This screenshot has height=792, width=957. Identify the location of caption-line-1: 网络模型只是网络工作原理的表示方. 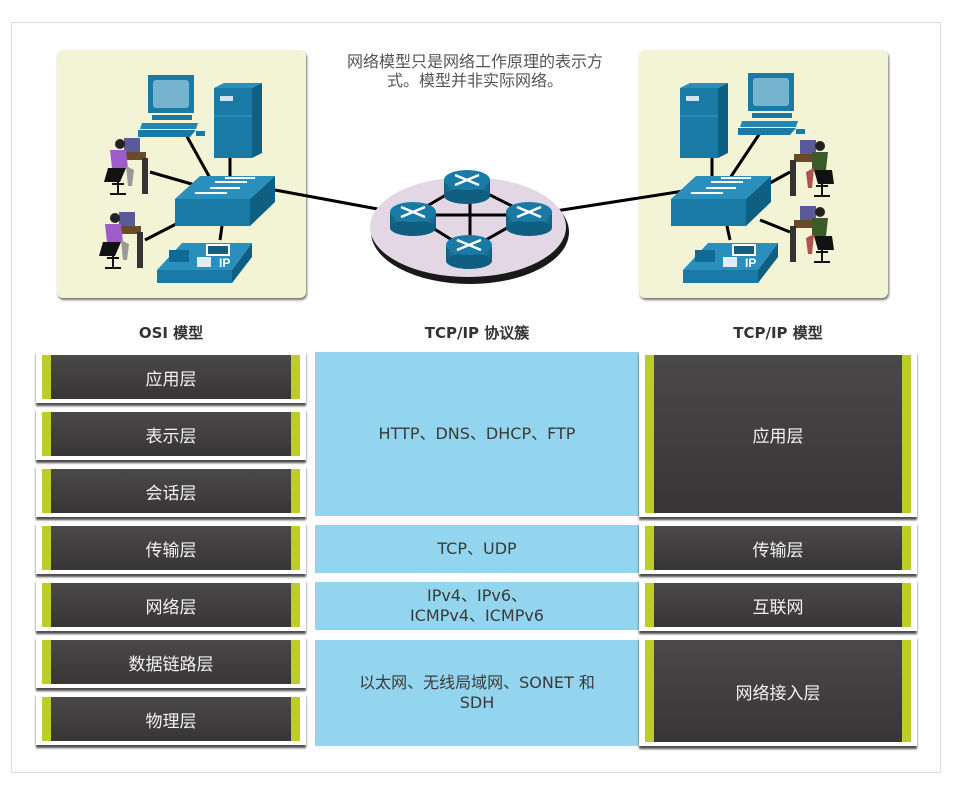
(474, 61).